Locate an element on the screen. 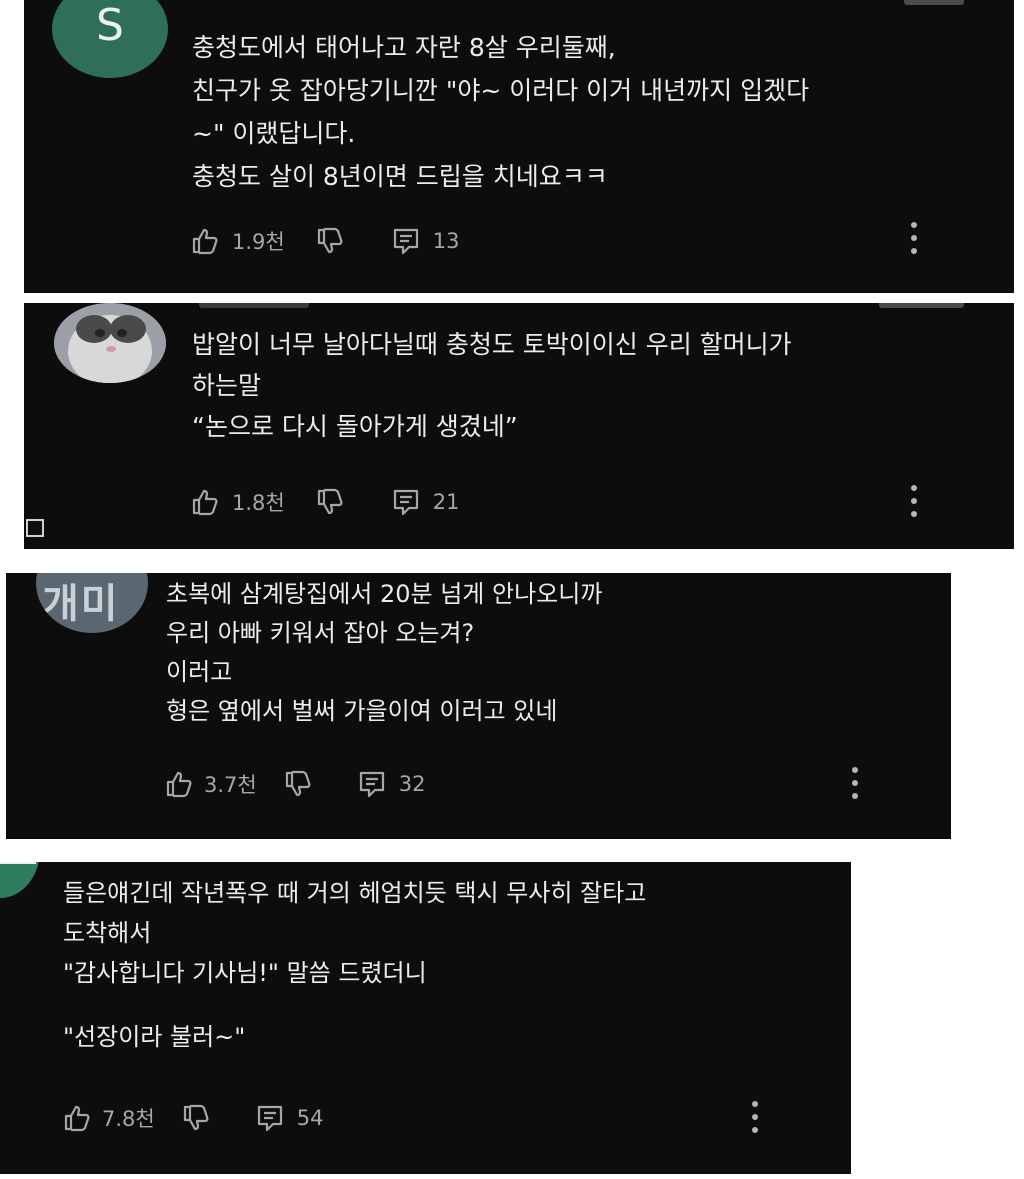 Image resolution: width=1024 pixels, height=1179 pixels. comment-line: 우리 아빠 키워서 잡아 오는겨? is located at coordinates (320, 633).